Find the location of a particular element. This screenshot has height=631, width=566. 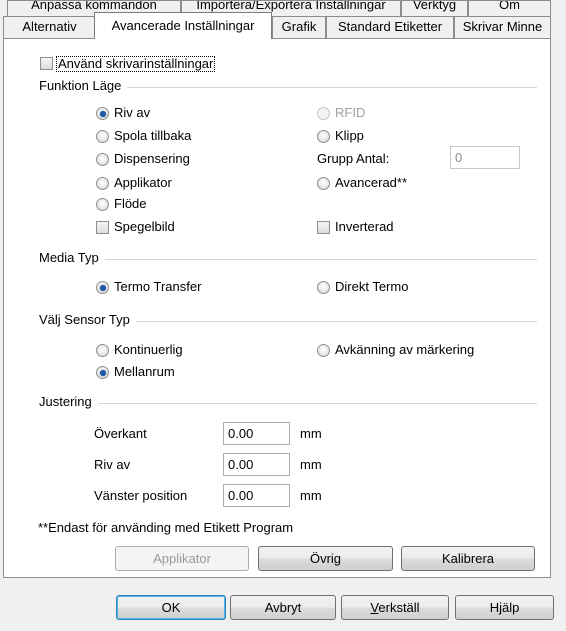

tab-om: Om is located at coordinates (509, 8).